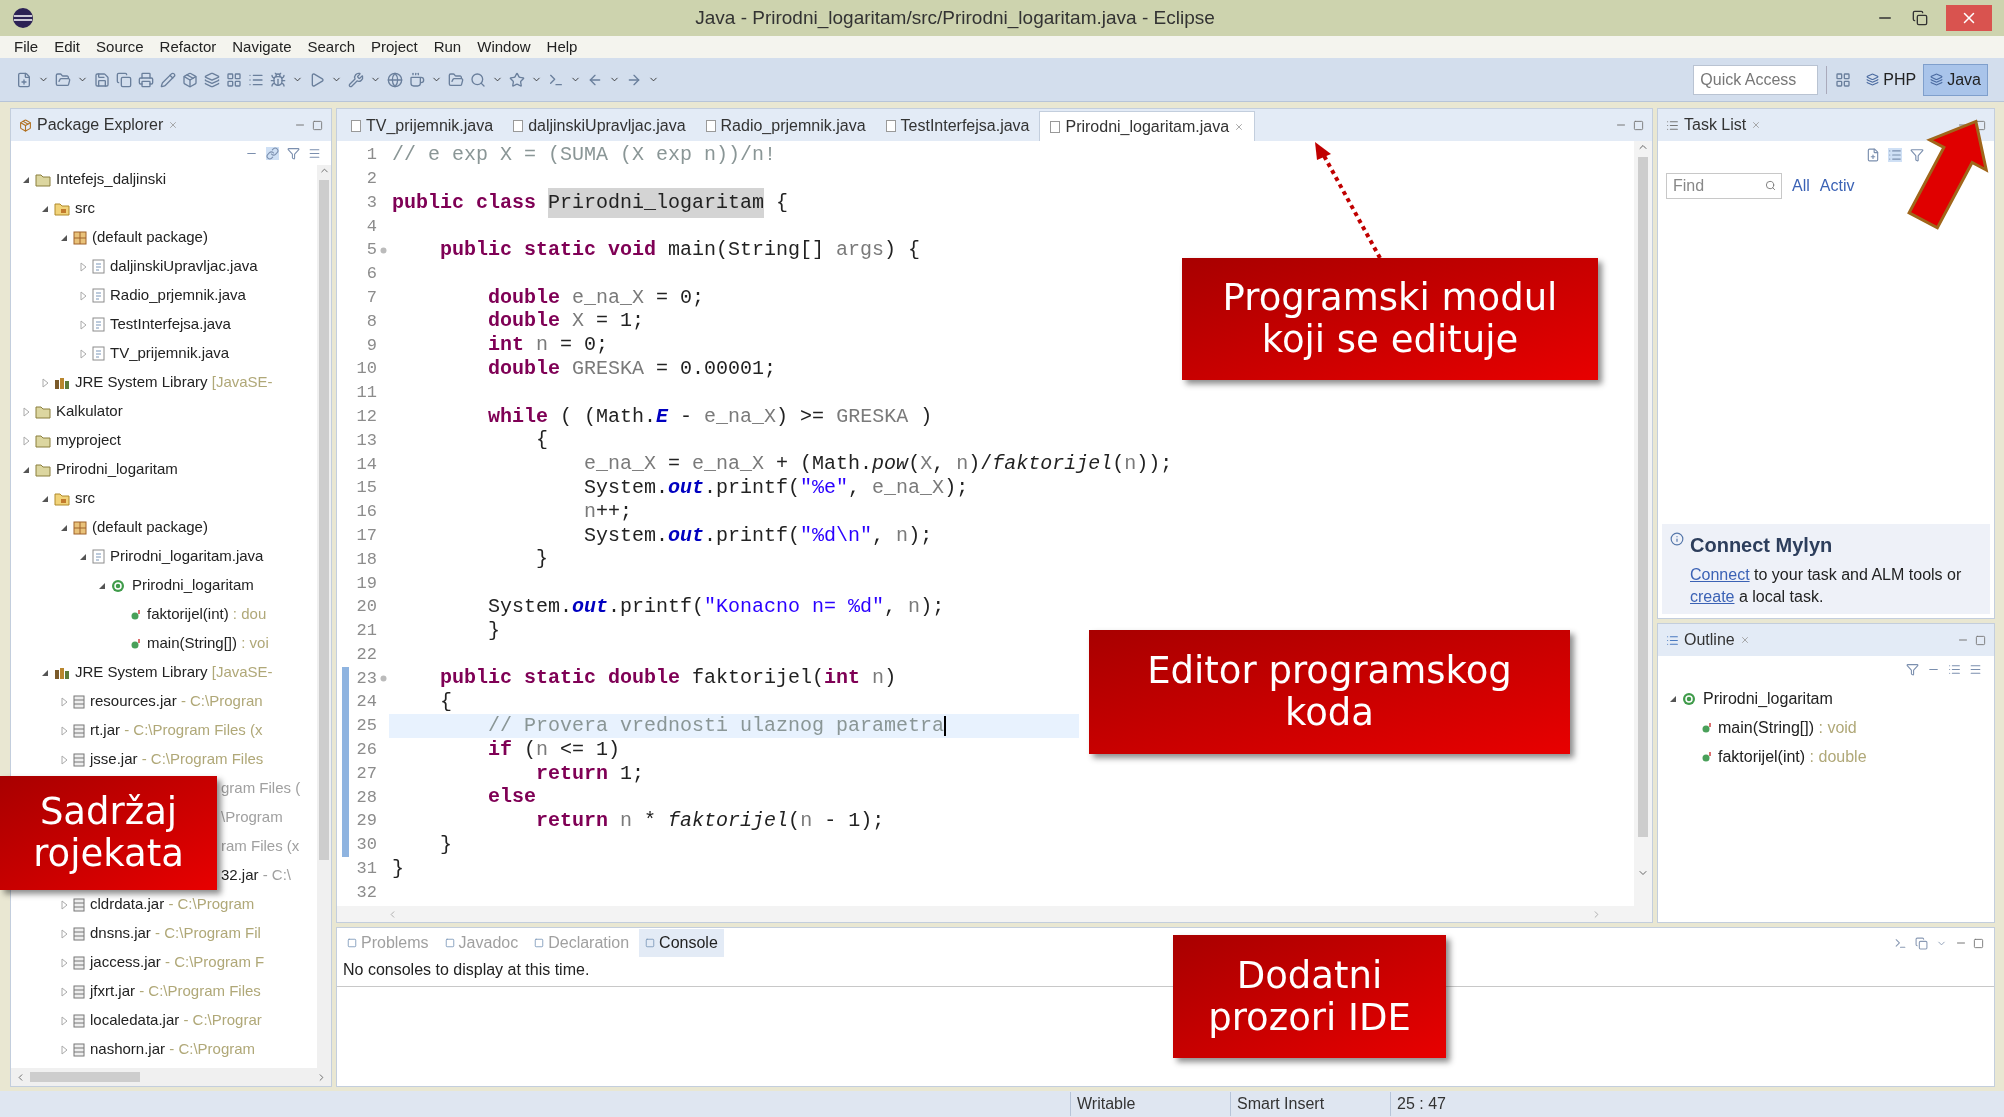 This screenshot has width=2004, height=1117. Describe the element at coordinates (1147, 126) in the screenshot. I see `editor-tab: Prirodni_logaritam.java` at that location.